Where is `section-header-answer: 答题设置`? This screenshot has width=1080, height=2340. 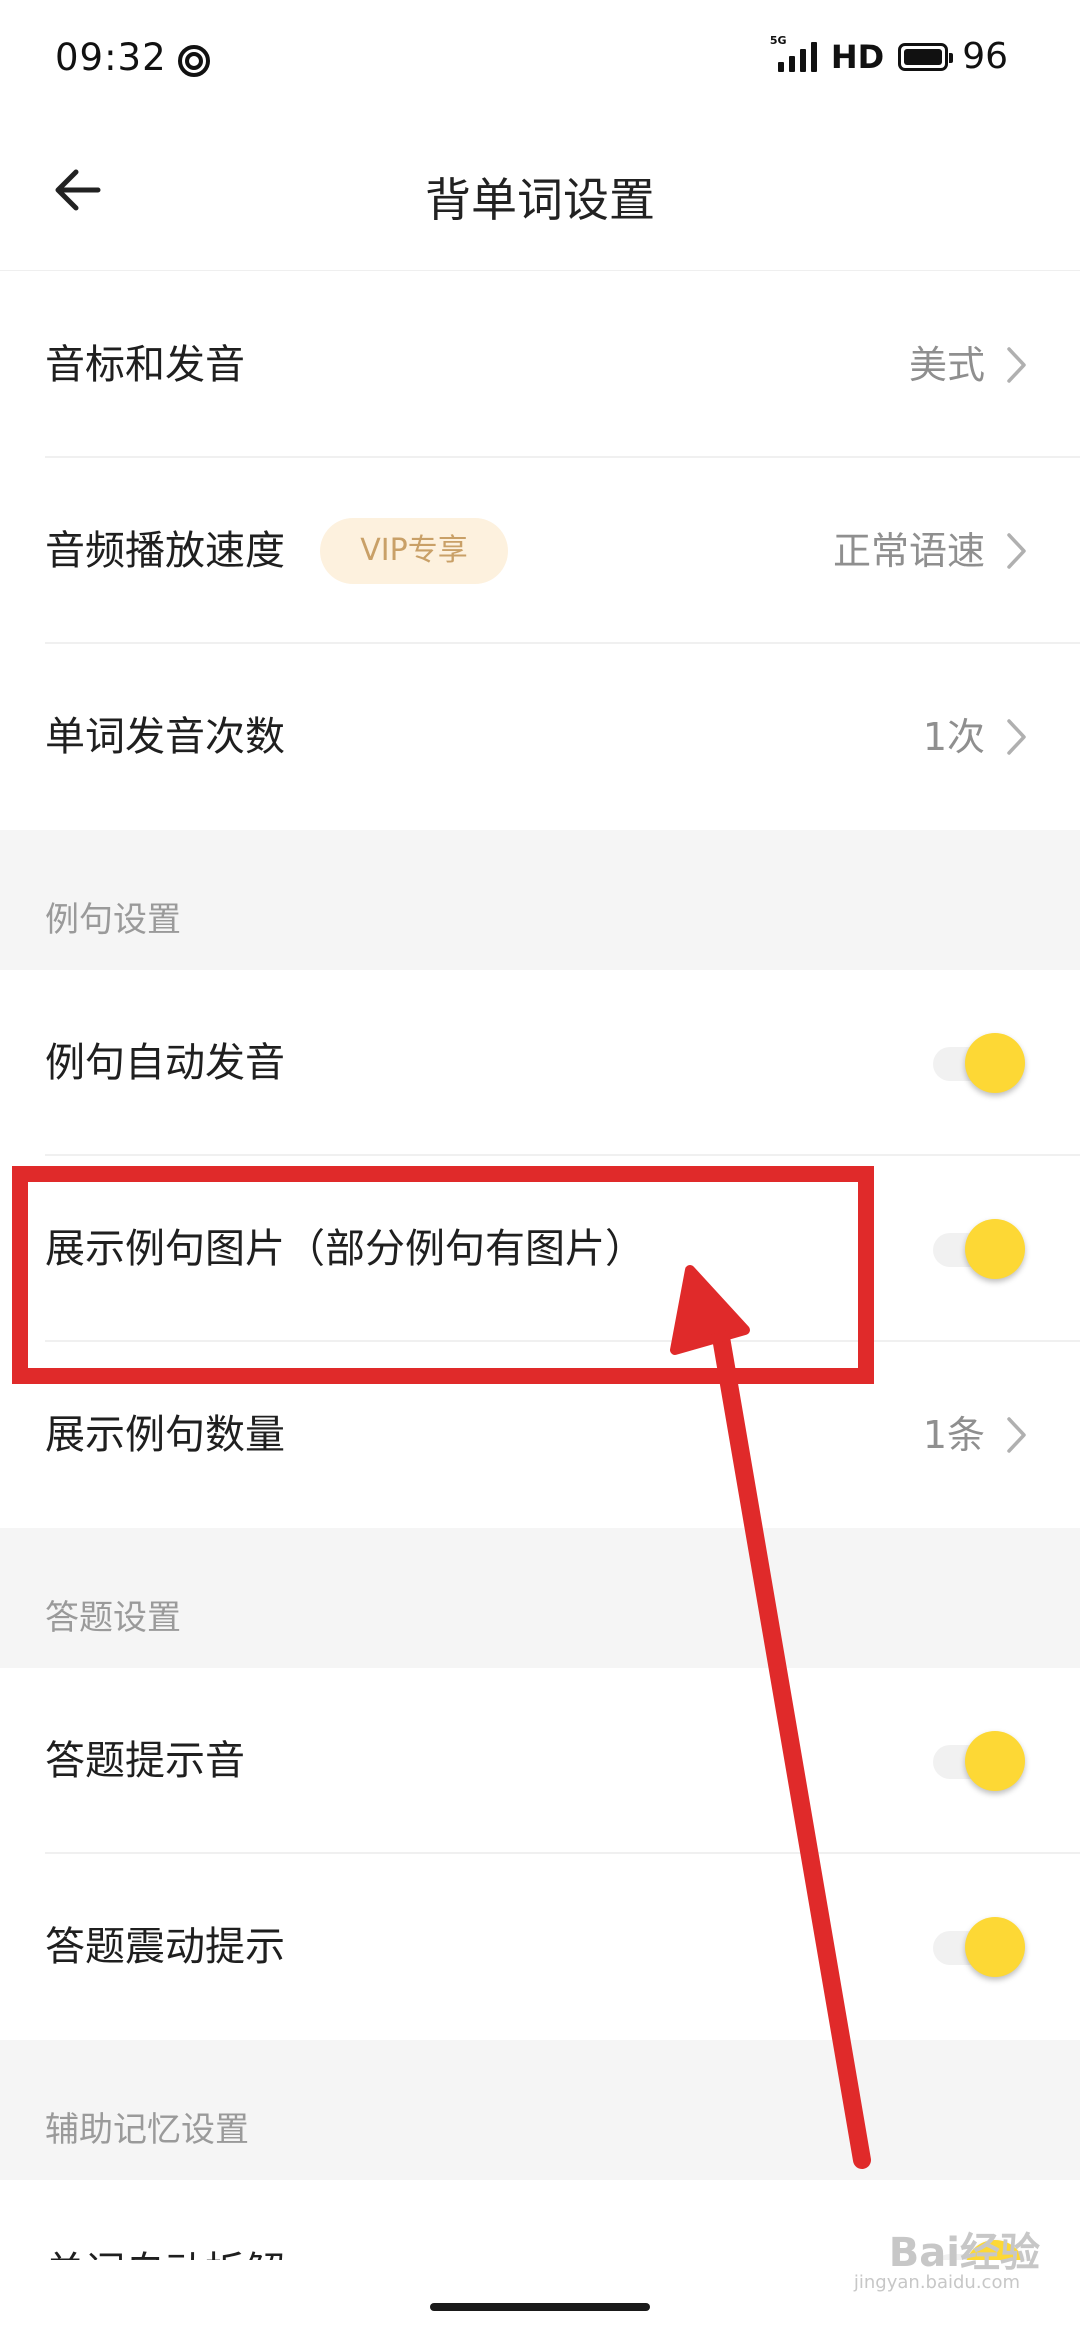
section-header-answer: 答题设置 is located at coordinates (540, 1598).